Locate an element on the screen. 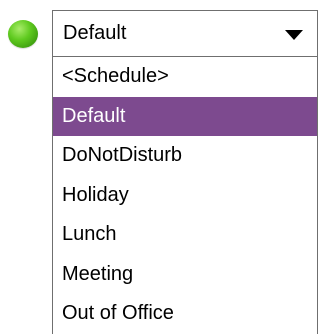  dropdown-option-default: Default is located at coordinates (185, 116).